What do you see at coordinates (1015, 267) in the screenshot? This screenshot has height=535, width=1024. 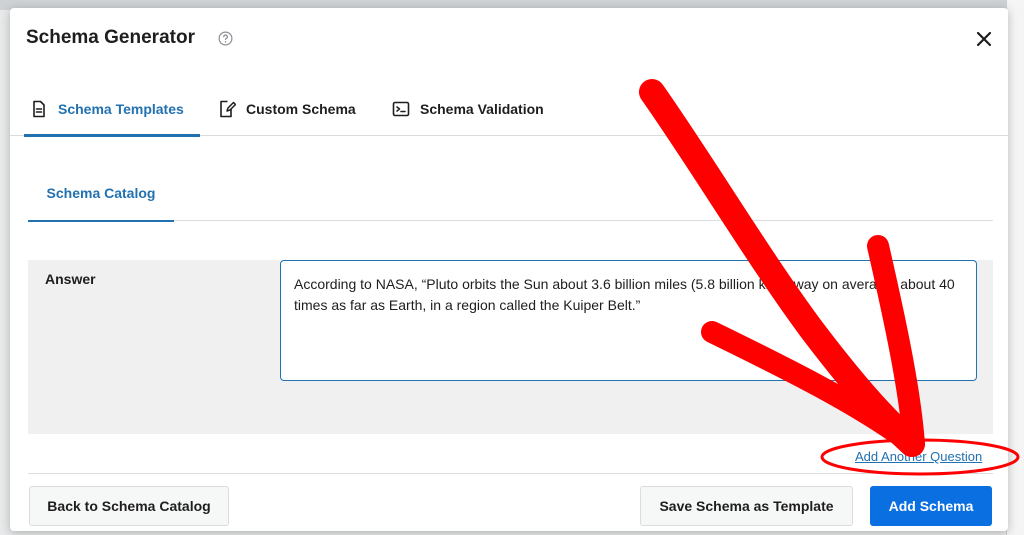 I see `background-sidebar` at bounding box center [1015, 267].